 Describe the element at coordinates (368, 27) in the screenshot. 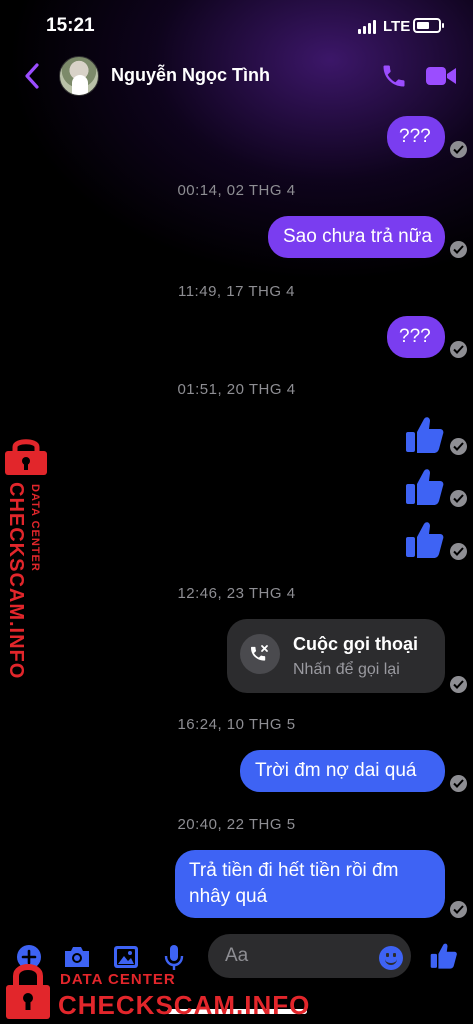

I see `signal-icon` at that location.